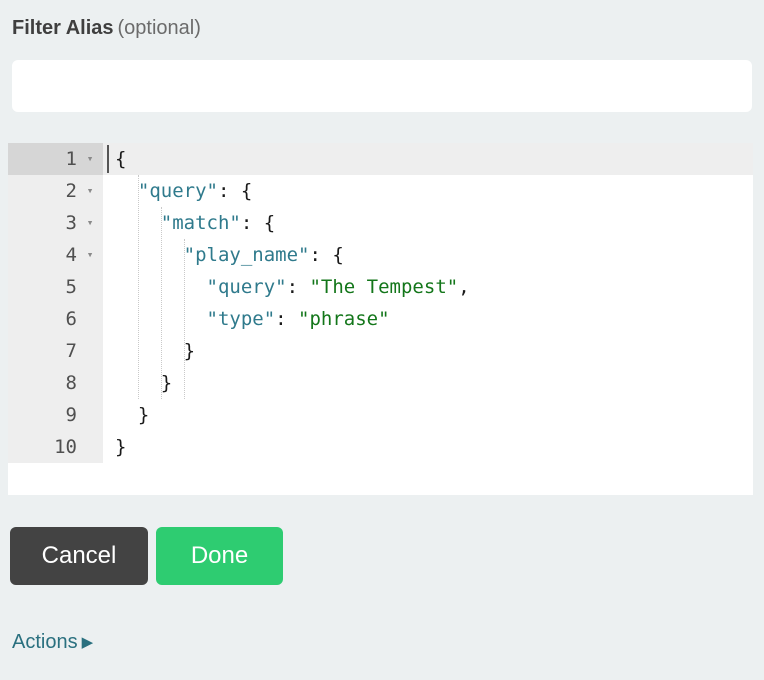 The image size is (764, 680). What do you see at coordinates (344, 319) in the screenshot?
I see `code-token-str: "phrase"` at bounding box center [344, 319].